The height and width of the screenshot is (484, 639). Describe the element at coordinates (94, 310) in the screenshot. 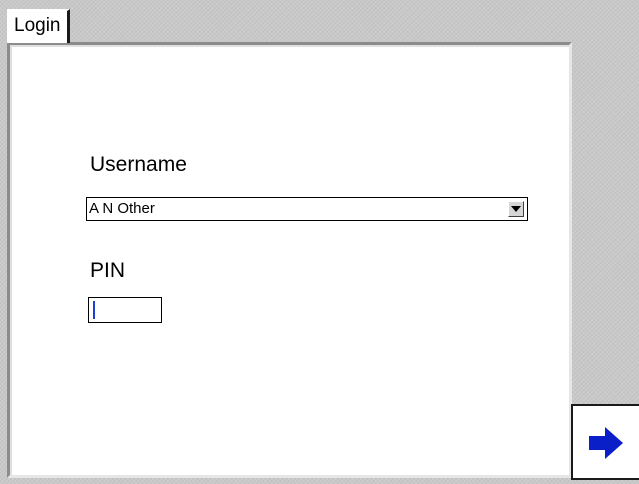

I see `text-caret` at that location.